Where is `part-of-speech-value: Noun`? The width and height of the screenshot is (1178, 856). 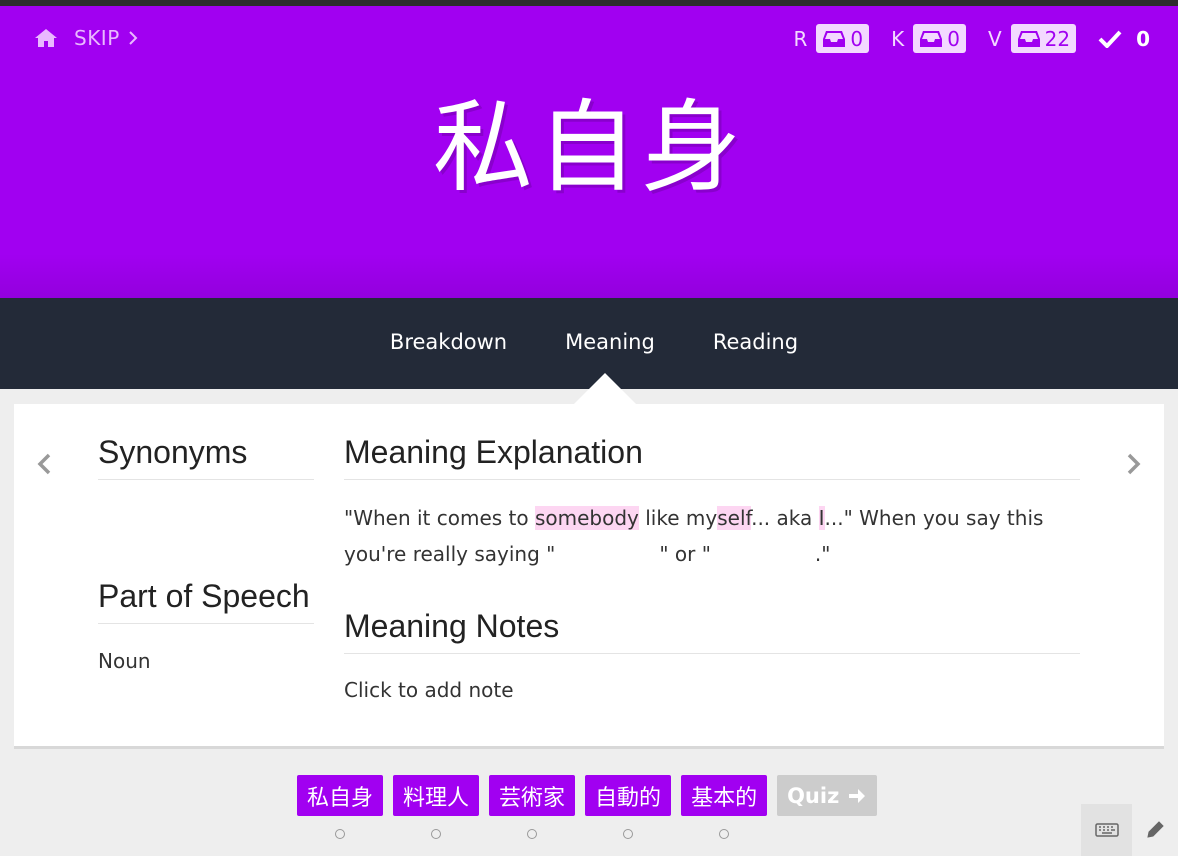 part-of-speech-value: Noun is located at coordinates (124, 661).